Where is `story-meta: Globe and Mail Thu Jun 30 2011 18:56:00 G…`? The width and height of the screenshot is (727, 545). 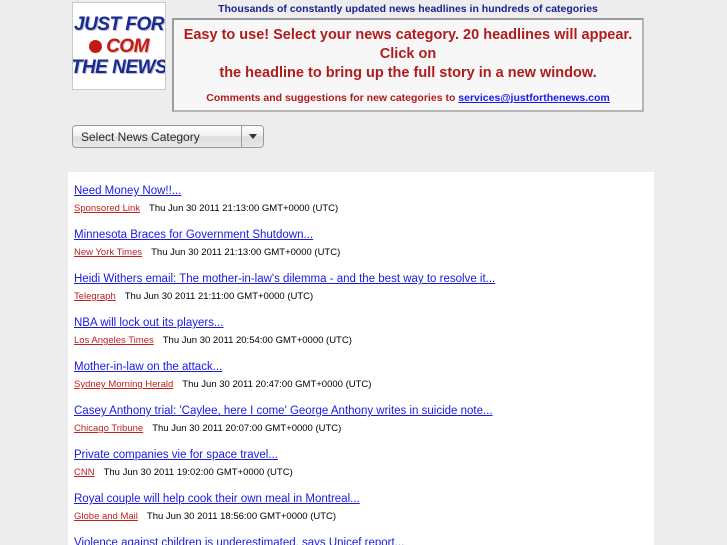
story-meta: Globe and Mail Thu Jun 30 2011 18:56:00 G… is located at coordinates (364, 516).